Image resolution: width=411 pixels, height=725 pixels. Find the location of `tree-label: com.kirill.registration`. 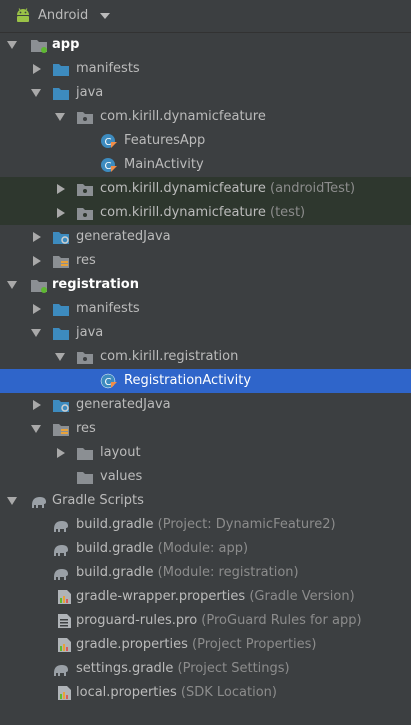

tree-label: com.kirill.registration is located at coordinates (169, 356).